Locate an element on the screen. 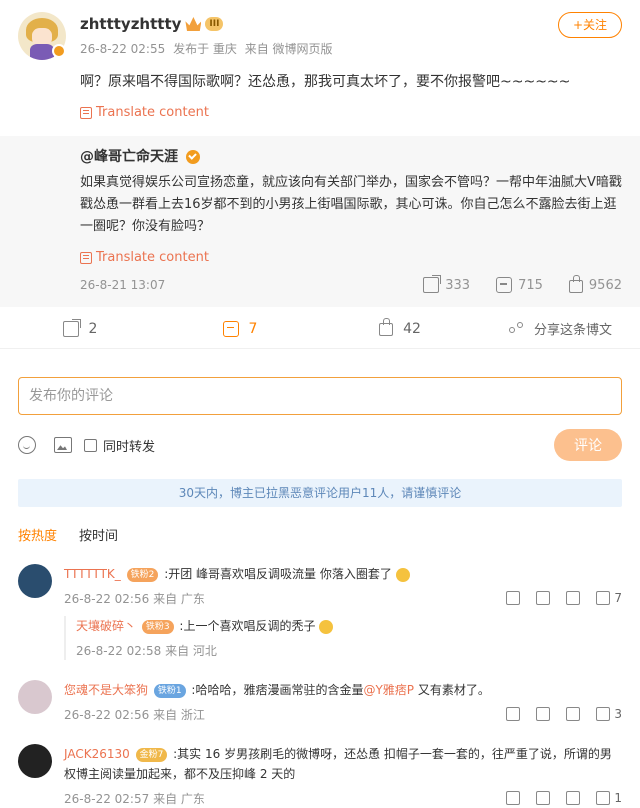  like-comment-button: 7 is located at coordinates (609, 598).